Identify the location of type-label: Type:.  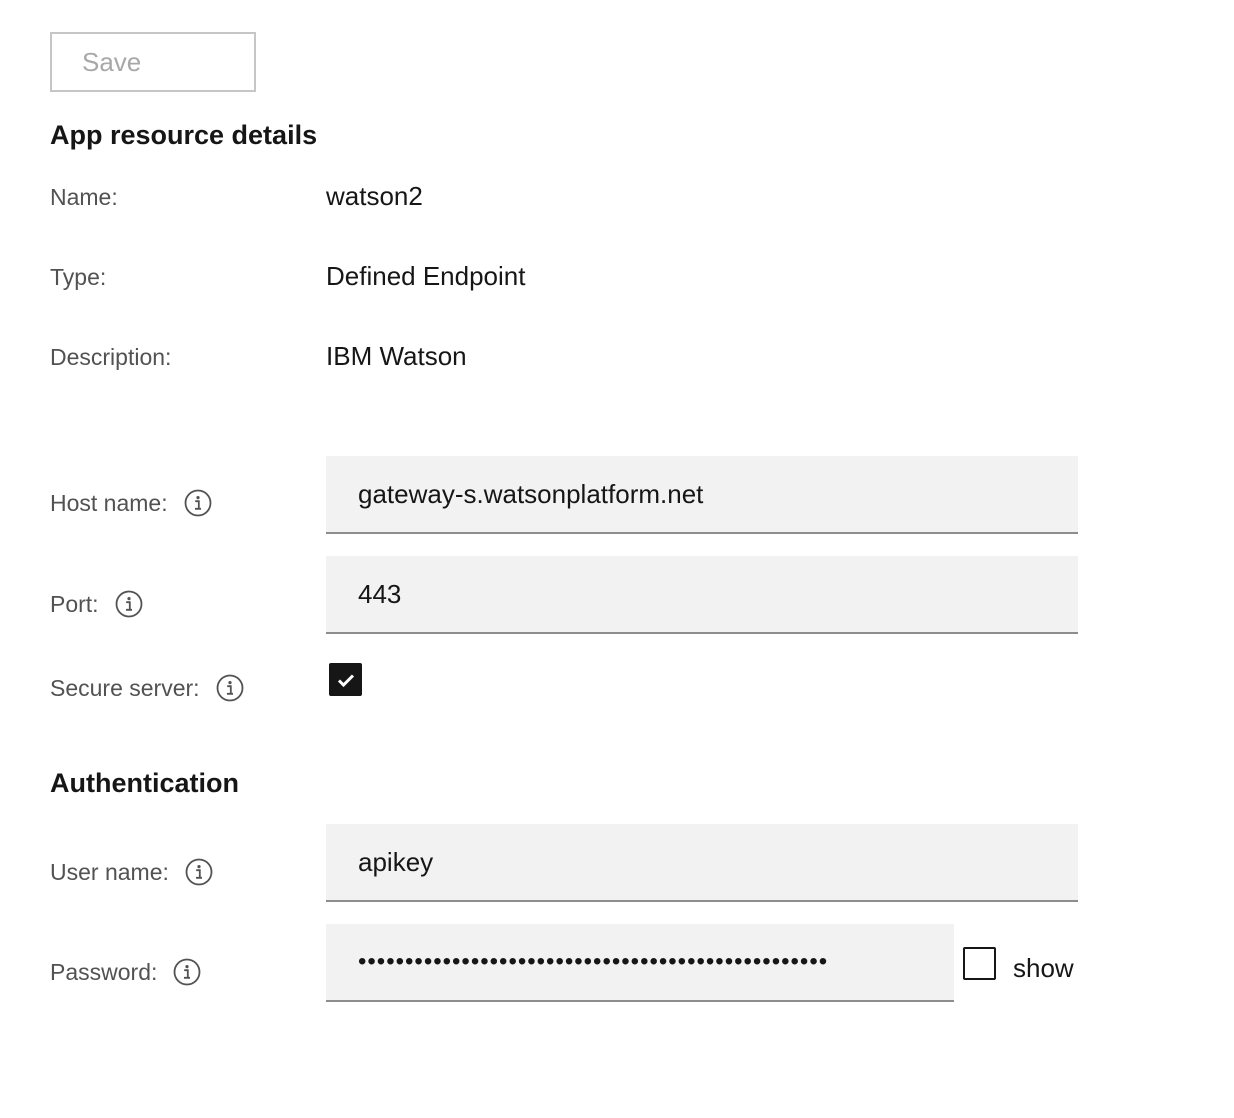
(78, 277).